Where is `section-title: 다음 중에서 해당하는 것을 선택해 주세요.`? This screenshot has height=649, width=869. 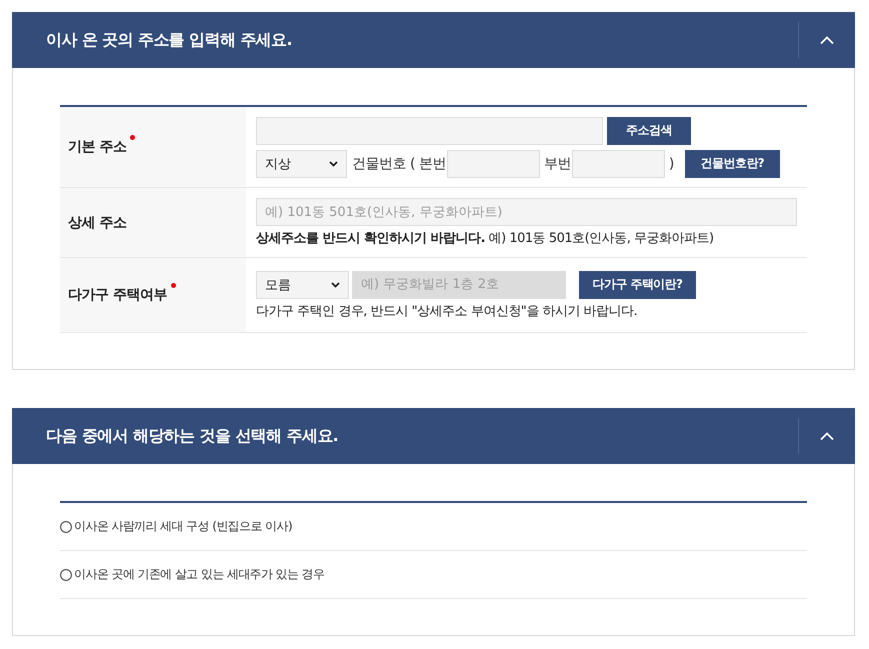 section-title: 다음 중에서 해당하는 것을 선택해 주세요. is located at coordinates (192, 436).